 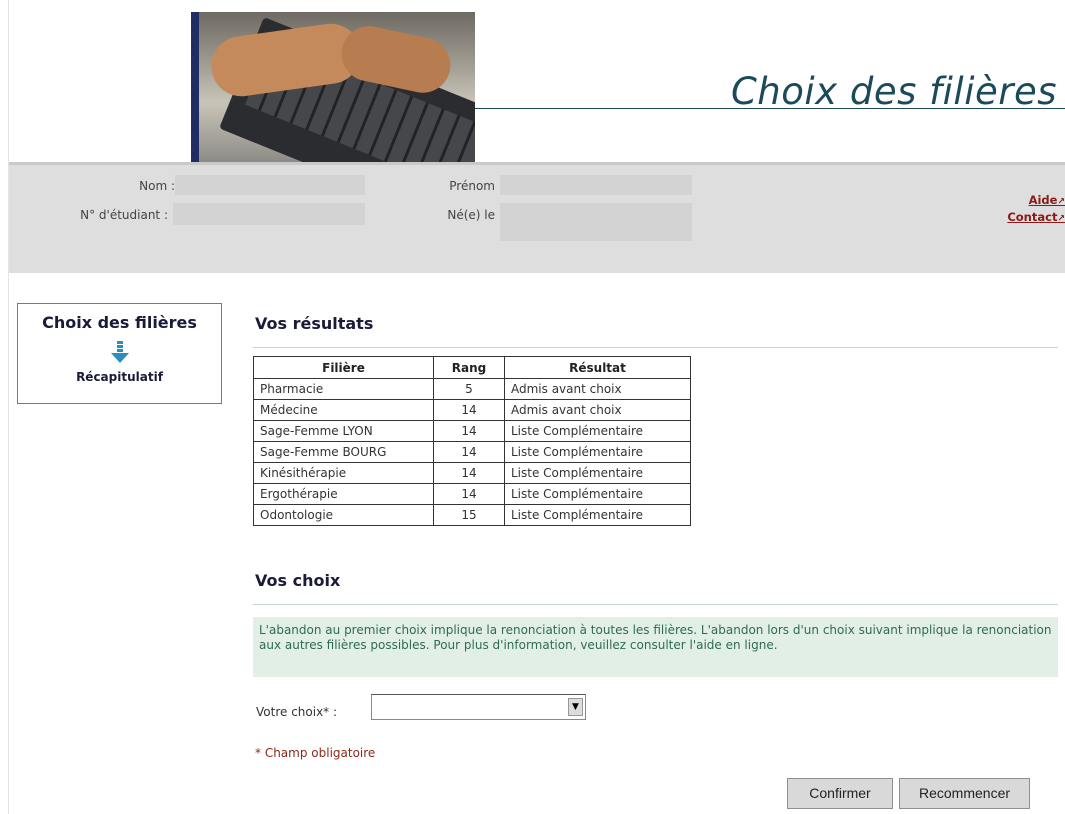 What do you see at coordinates (655, 604) in the screenshot?
I see `choices-divider` at bounding box center [655, 604].